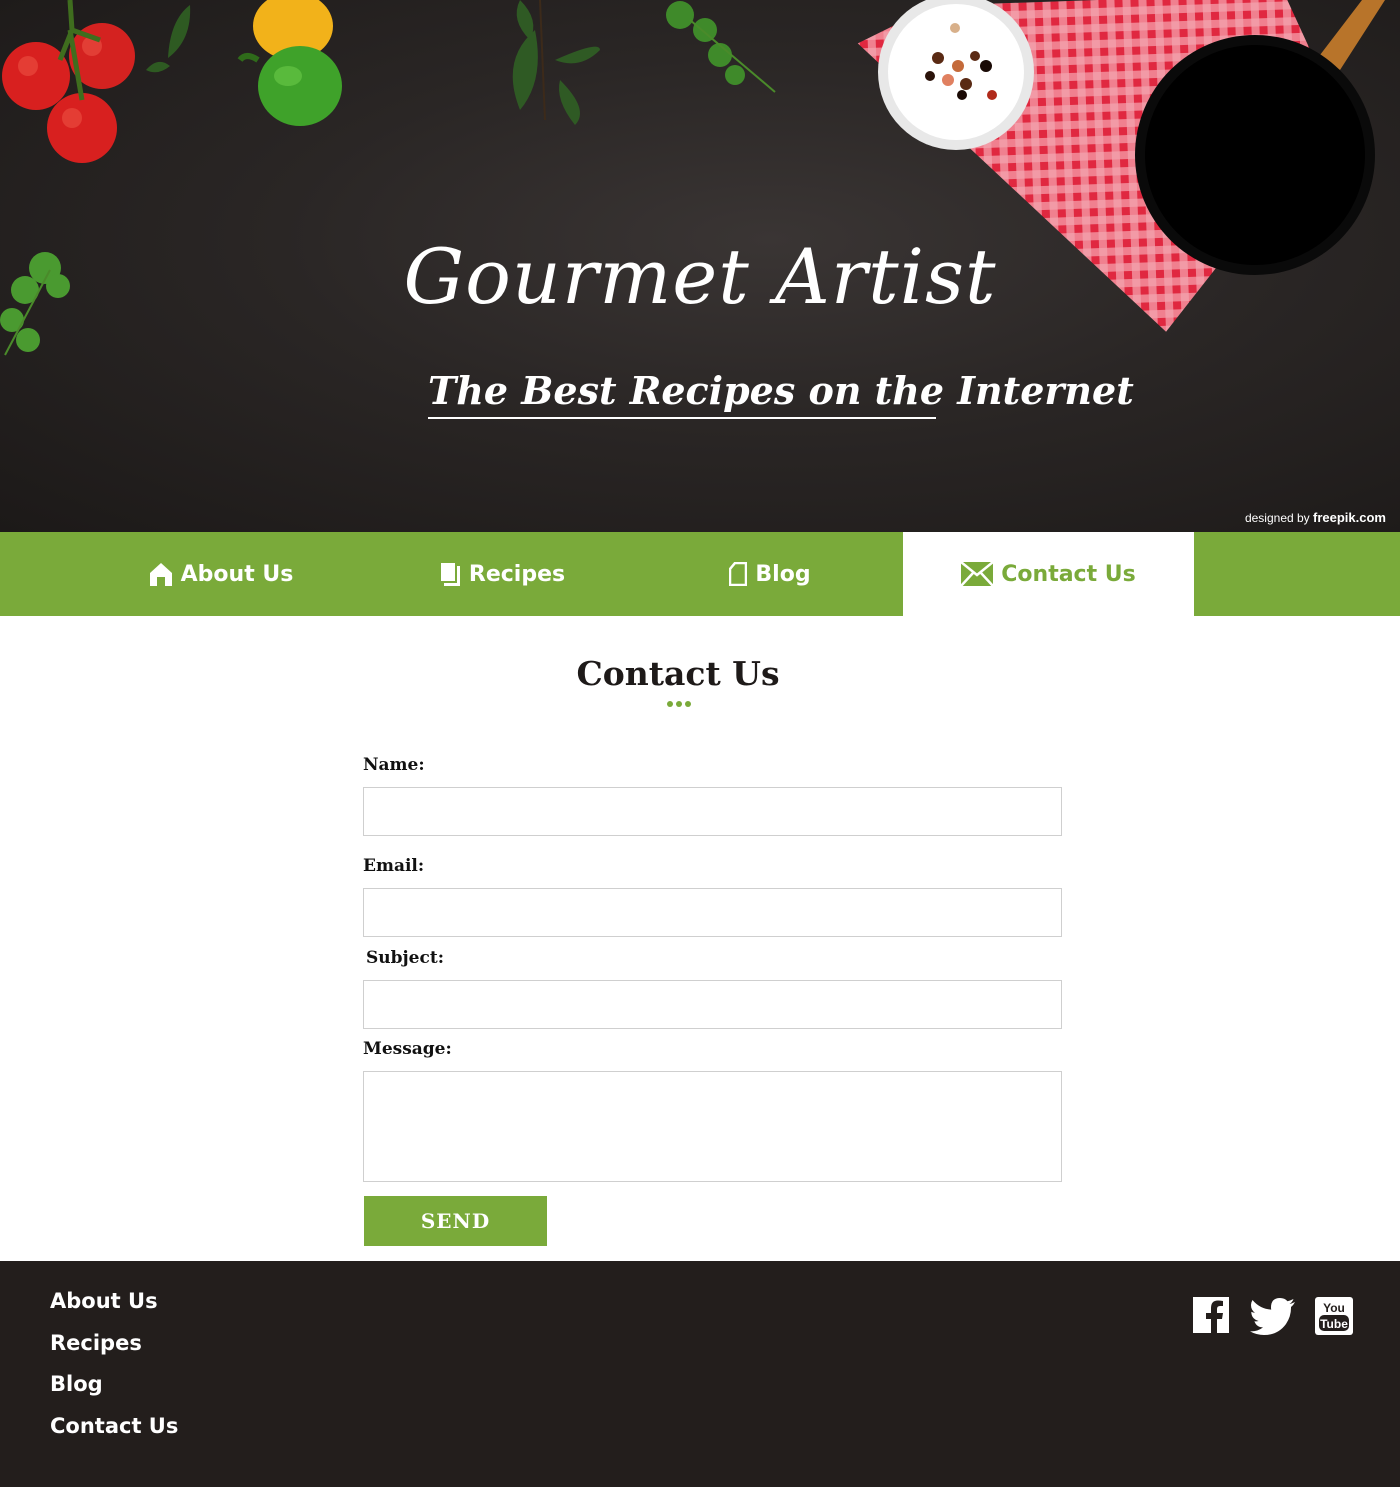 The height and width of the screenshot is (1487, 1400). Describe the element at coordinates (712, 912) in the screenshot. I see `email-input` at that location.